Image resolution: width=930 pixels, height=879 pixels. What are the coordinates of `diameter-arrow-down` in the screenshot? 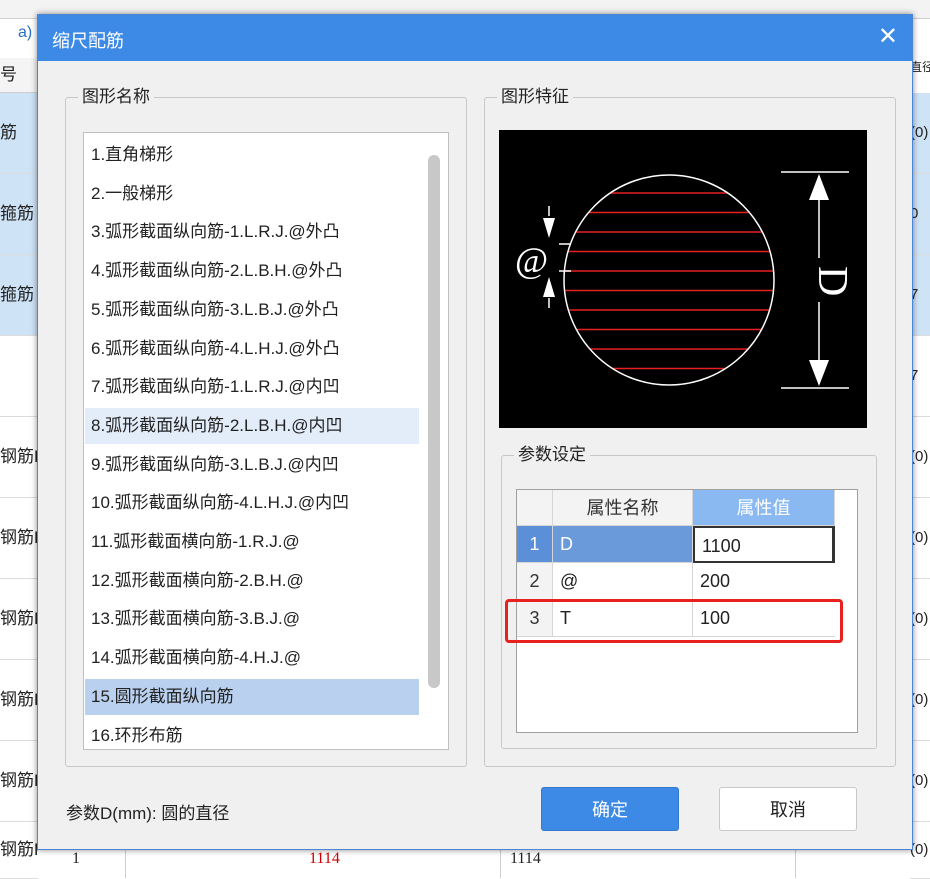 It's located at (819, 373).